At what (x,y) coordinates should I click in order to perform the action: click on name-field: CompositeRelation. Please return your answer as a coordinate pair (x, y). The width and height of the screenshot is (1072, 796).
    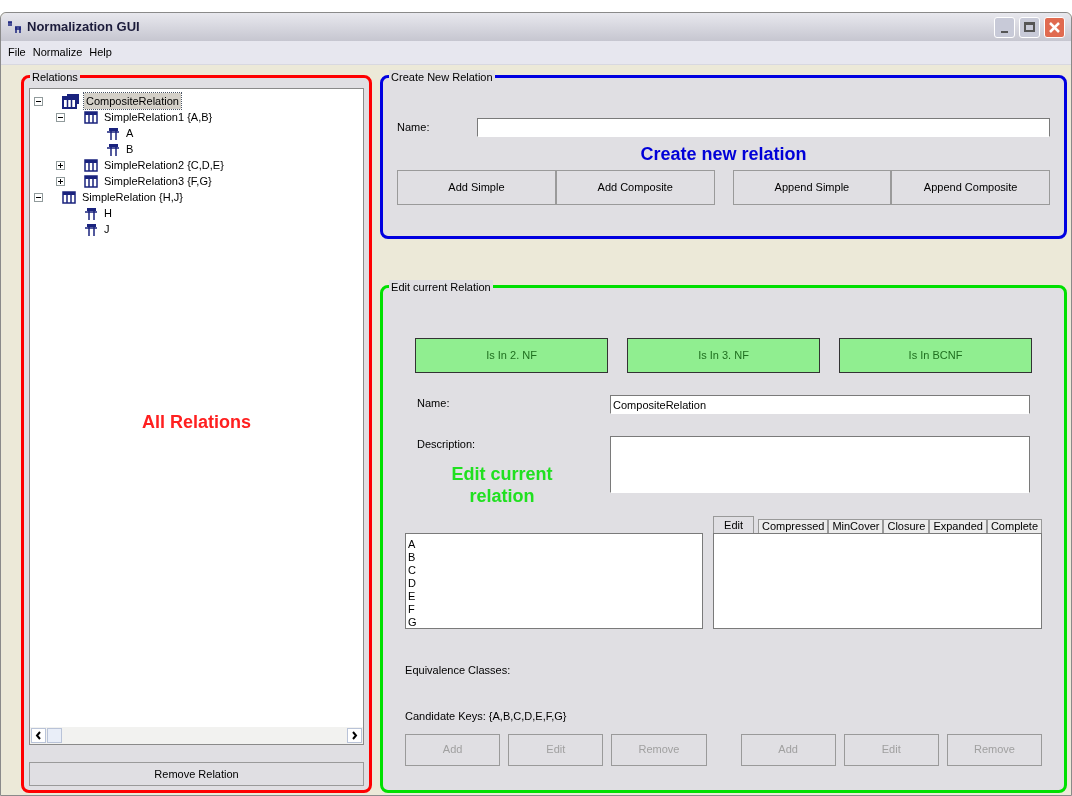
    Looking at the image, I should click on (820, 404).